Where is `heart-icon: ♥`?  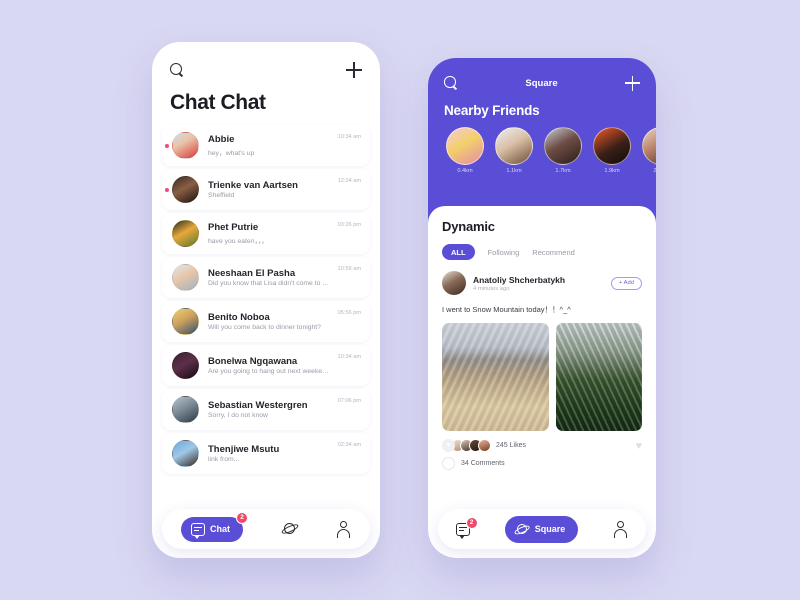
heart-icon: ♥ is located at coordinates (448, 445).